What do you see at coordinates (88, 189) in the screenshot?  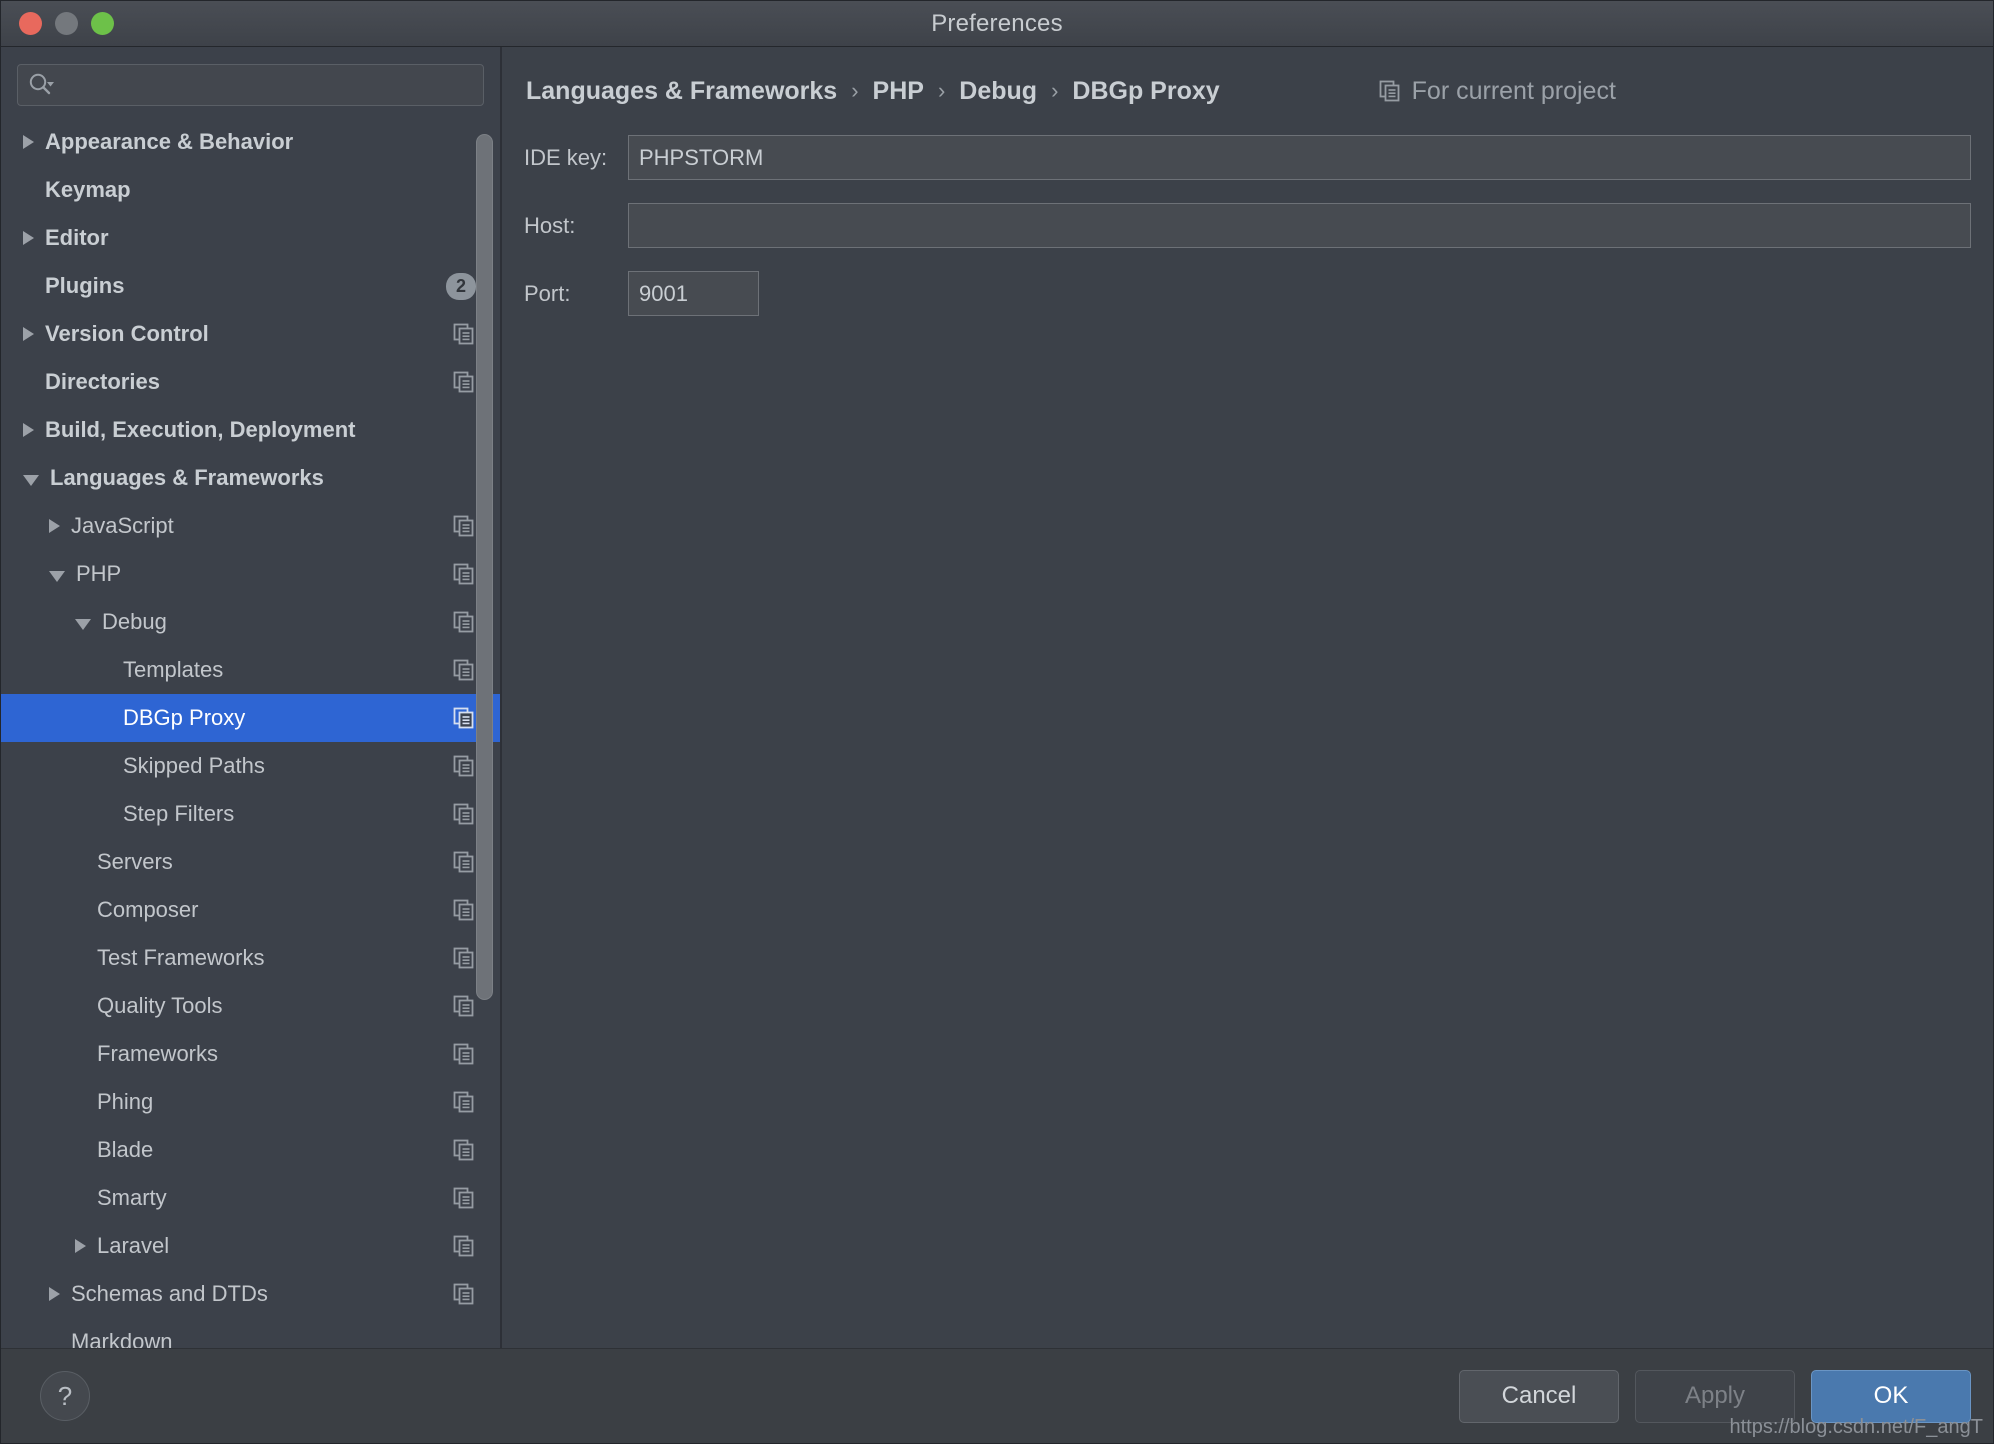 I see `sidebar-item-label: Keymap` at bounding box center [88, 189].